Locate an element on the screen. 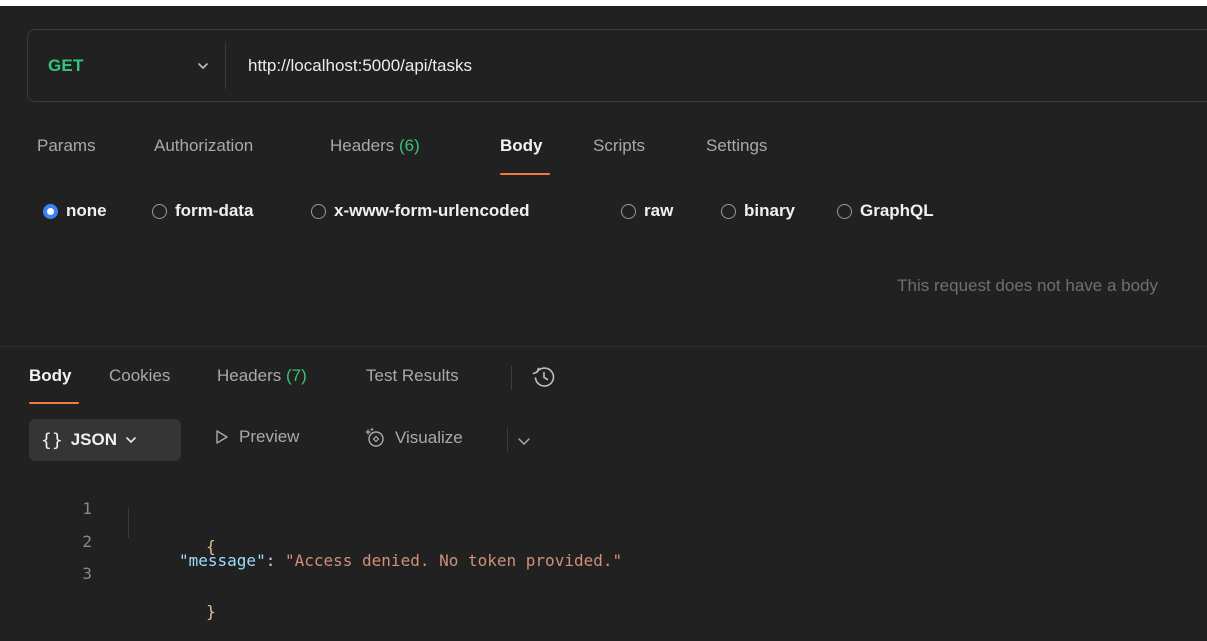  radio-raw: raw is located at coordinates (647, 211).